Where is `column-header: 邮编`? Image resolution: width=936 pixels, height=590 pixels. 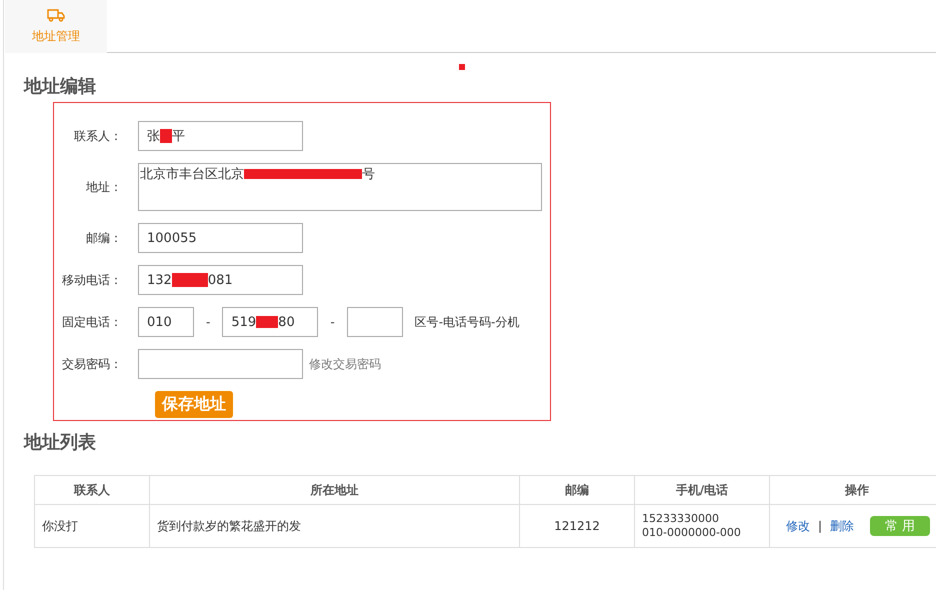
column-header: 邮编 is located at coordinates (577, 490).